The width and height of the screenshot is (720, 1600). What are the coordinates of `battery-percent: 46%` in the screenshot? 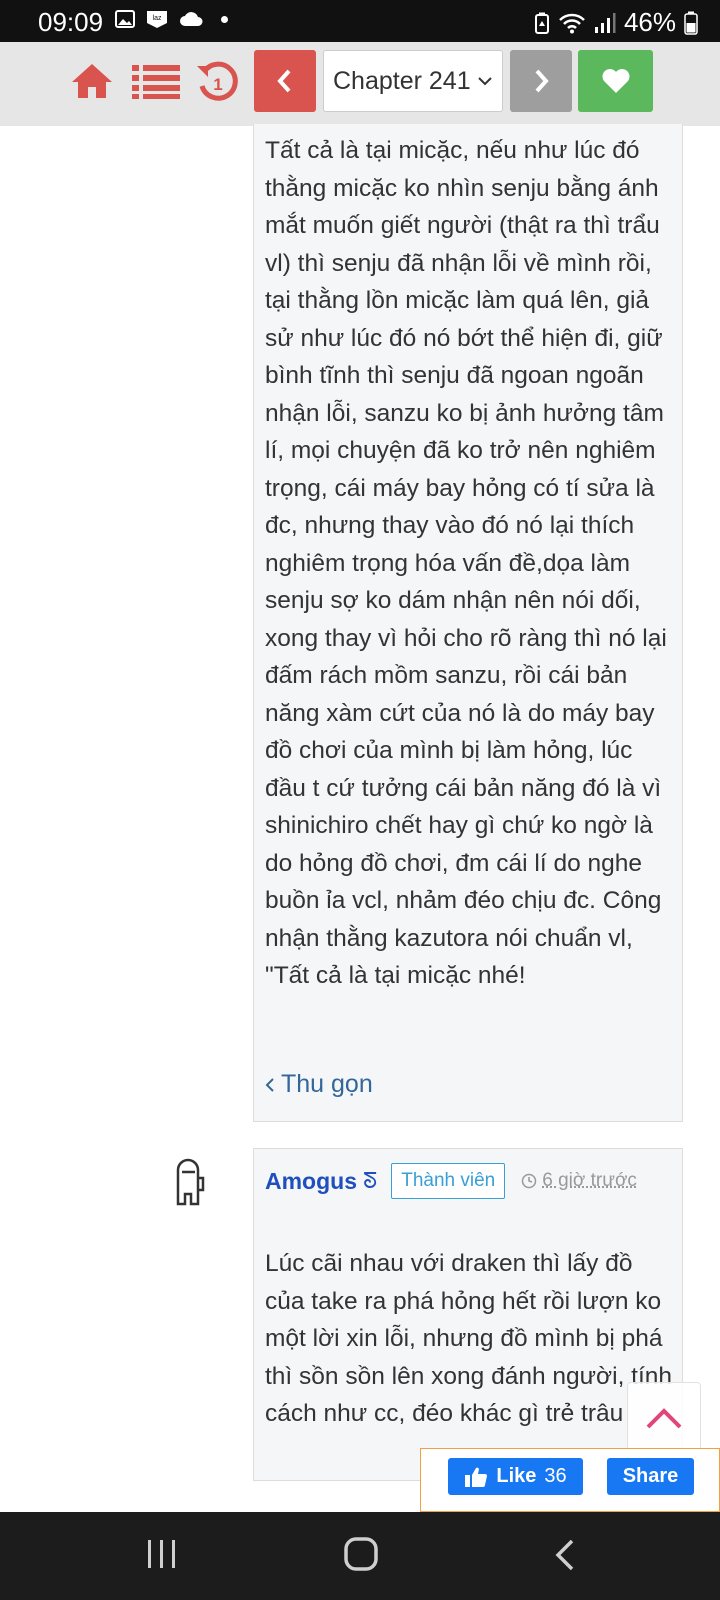 It's located at (649, 22).